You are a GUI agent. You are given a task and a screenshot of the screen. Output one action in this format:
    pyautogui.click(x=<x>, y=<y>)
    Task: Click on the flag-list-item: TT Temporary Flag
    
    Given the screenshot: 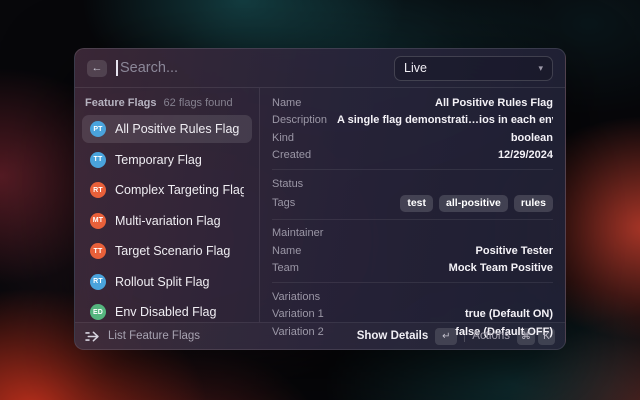 What is the action you would take?
    pyautogui.click(x=167, y=160)
    